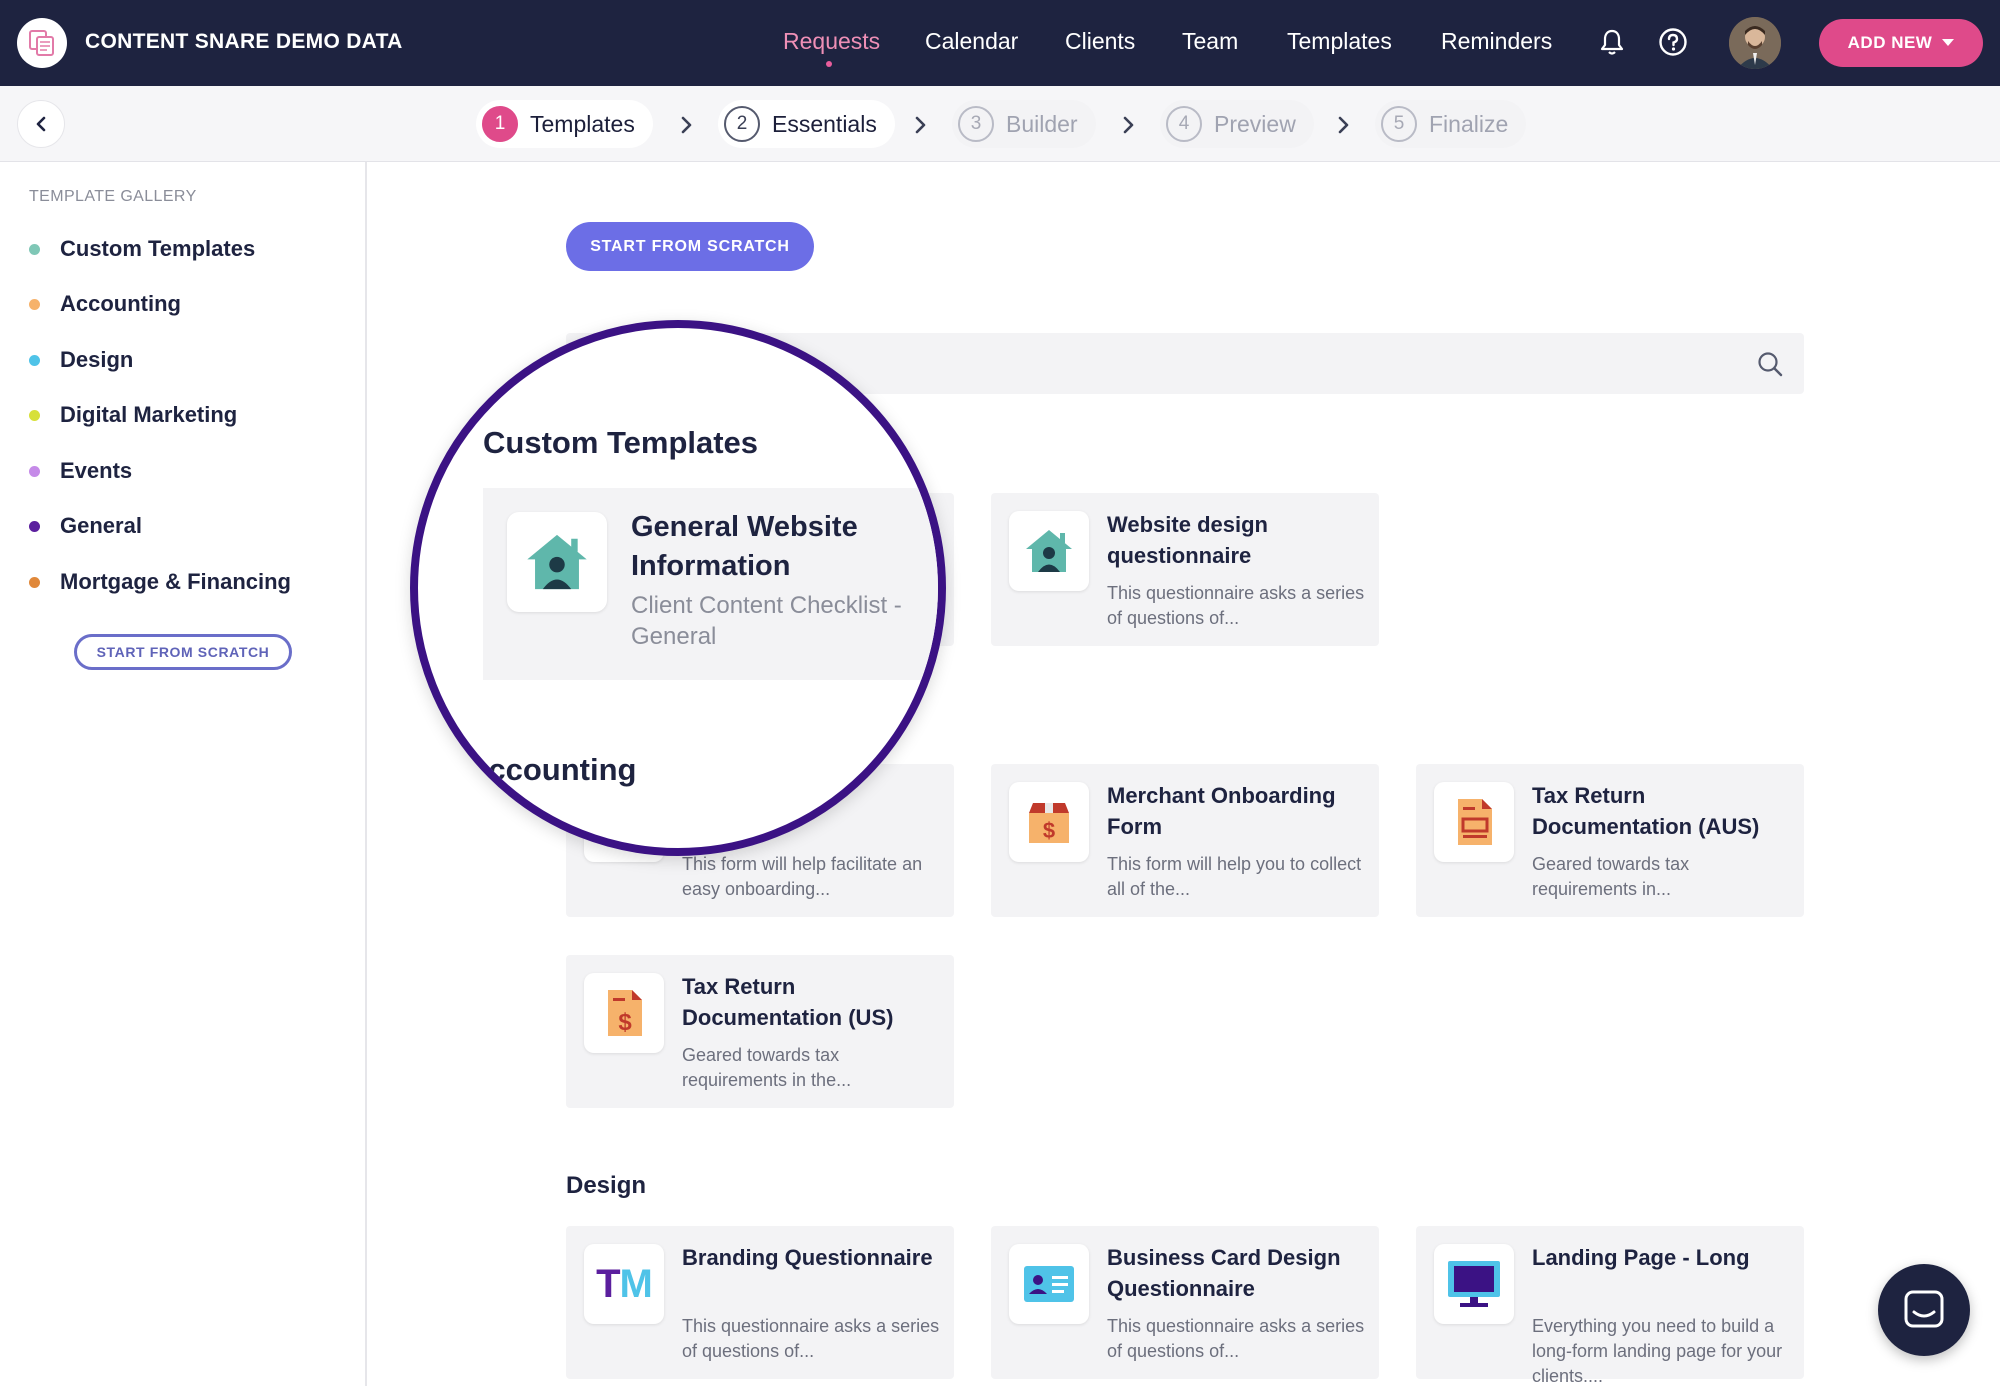  Describe the element at coordinates (1224, 1273) in the screenshot. I see `card-title: Business Card Design Questionnaire` at that location.